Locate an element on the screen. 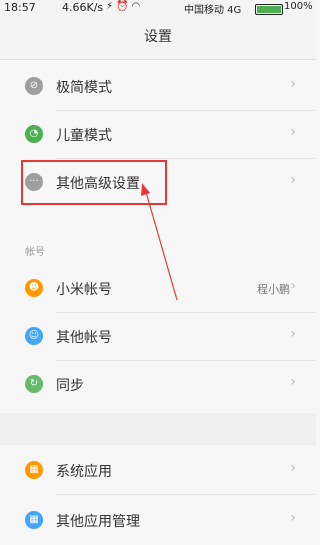 The width and height of the screenshot is (320, 545). arrow-line is located at coordinates (161, 246).